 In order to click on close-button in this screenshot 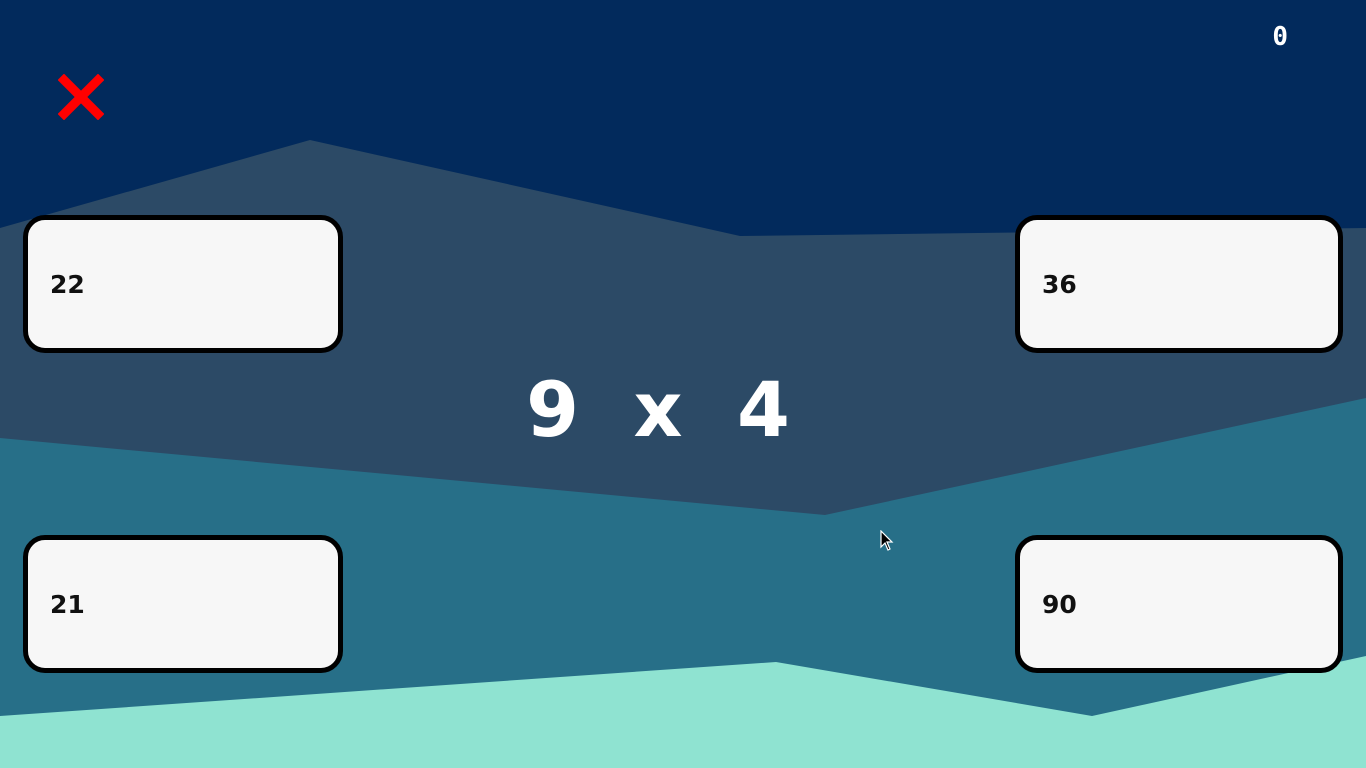, I will do `click(81, 97)`.